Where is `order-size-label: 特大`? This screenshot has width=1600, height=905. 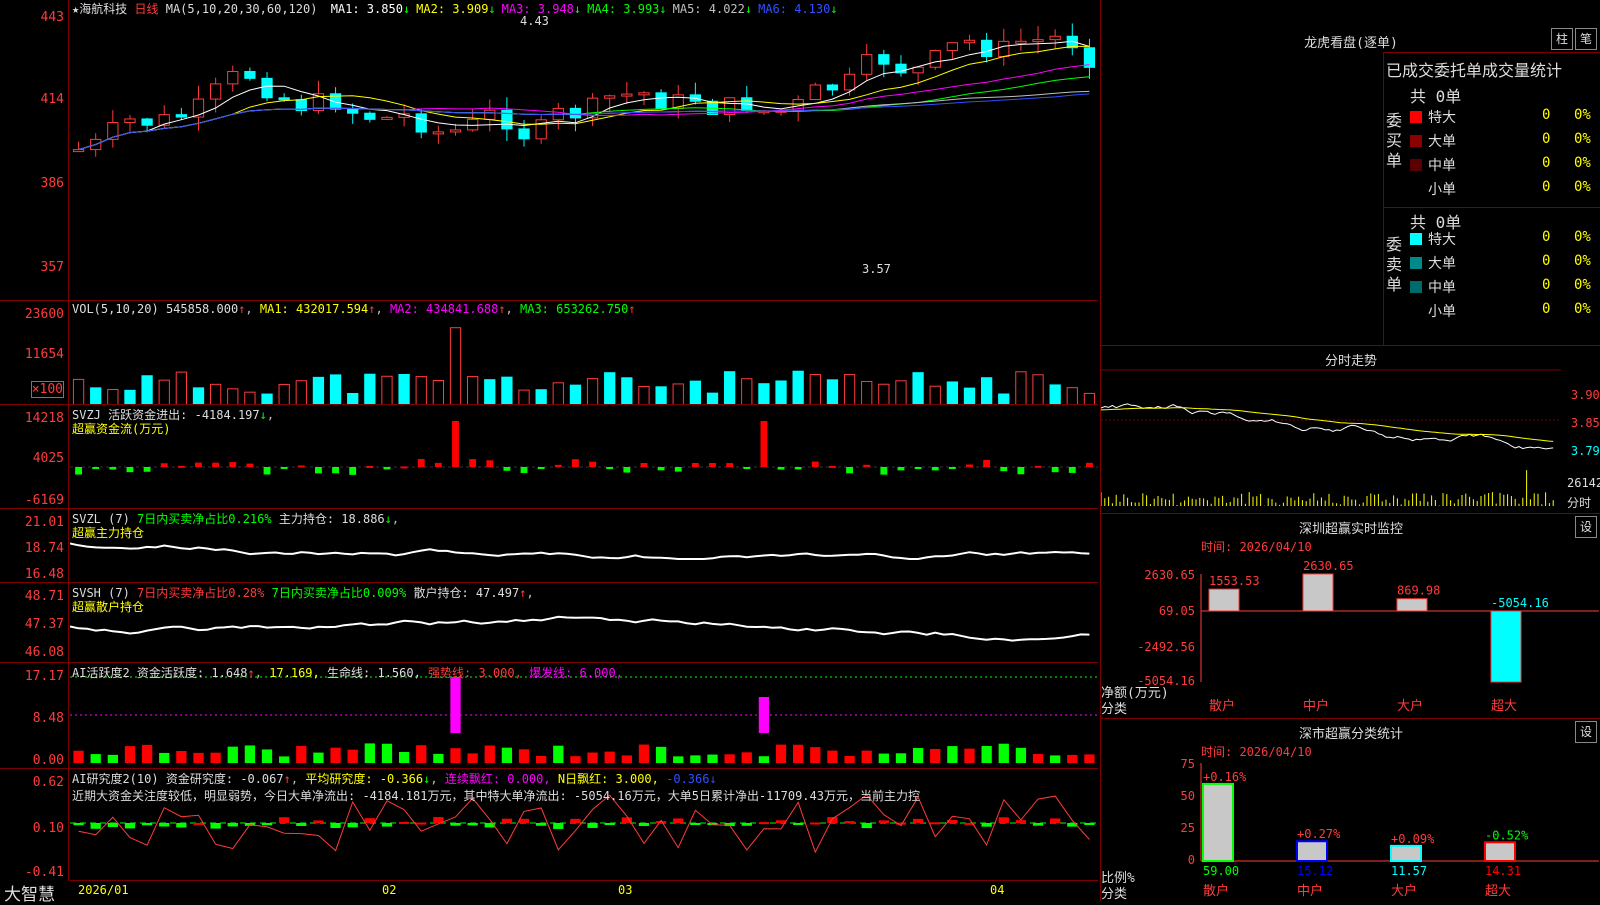
order-size-label: 特大 is located at coordinates (1442, 240).